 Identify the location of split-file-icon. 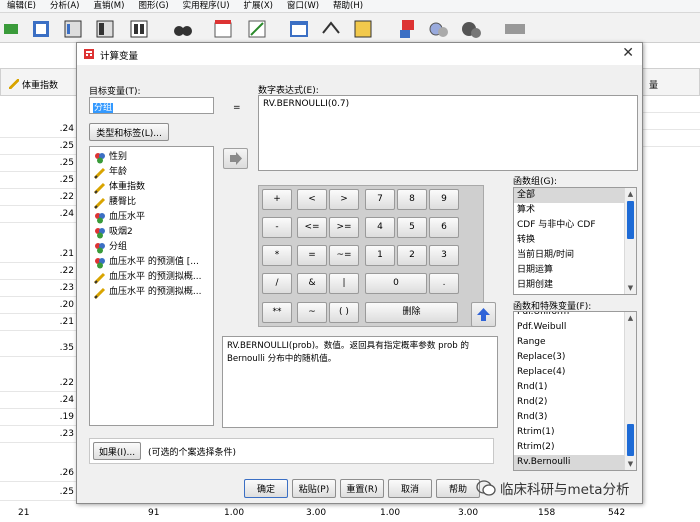
(299, 29).